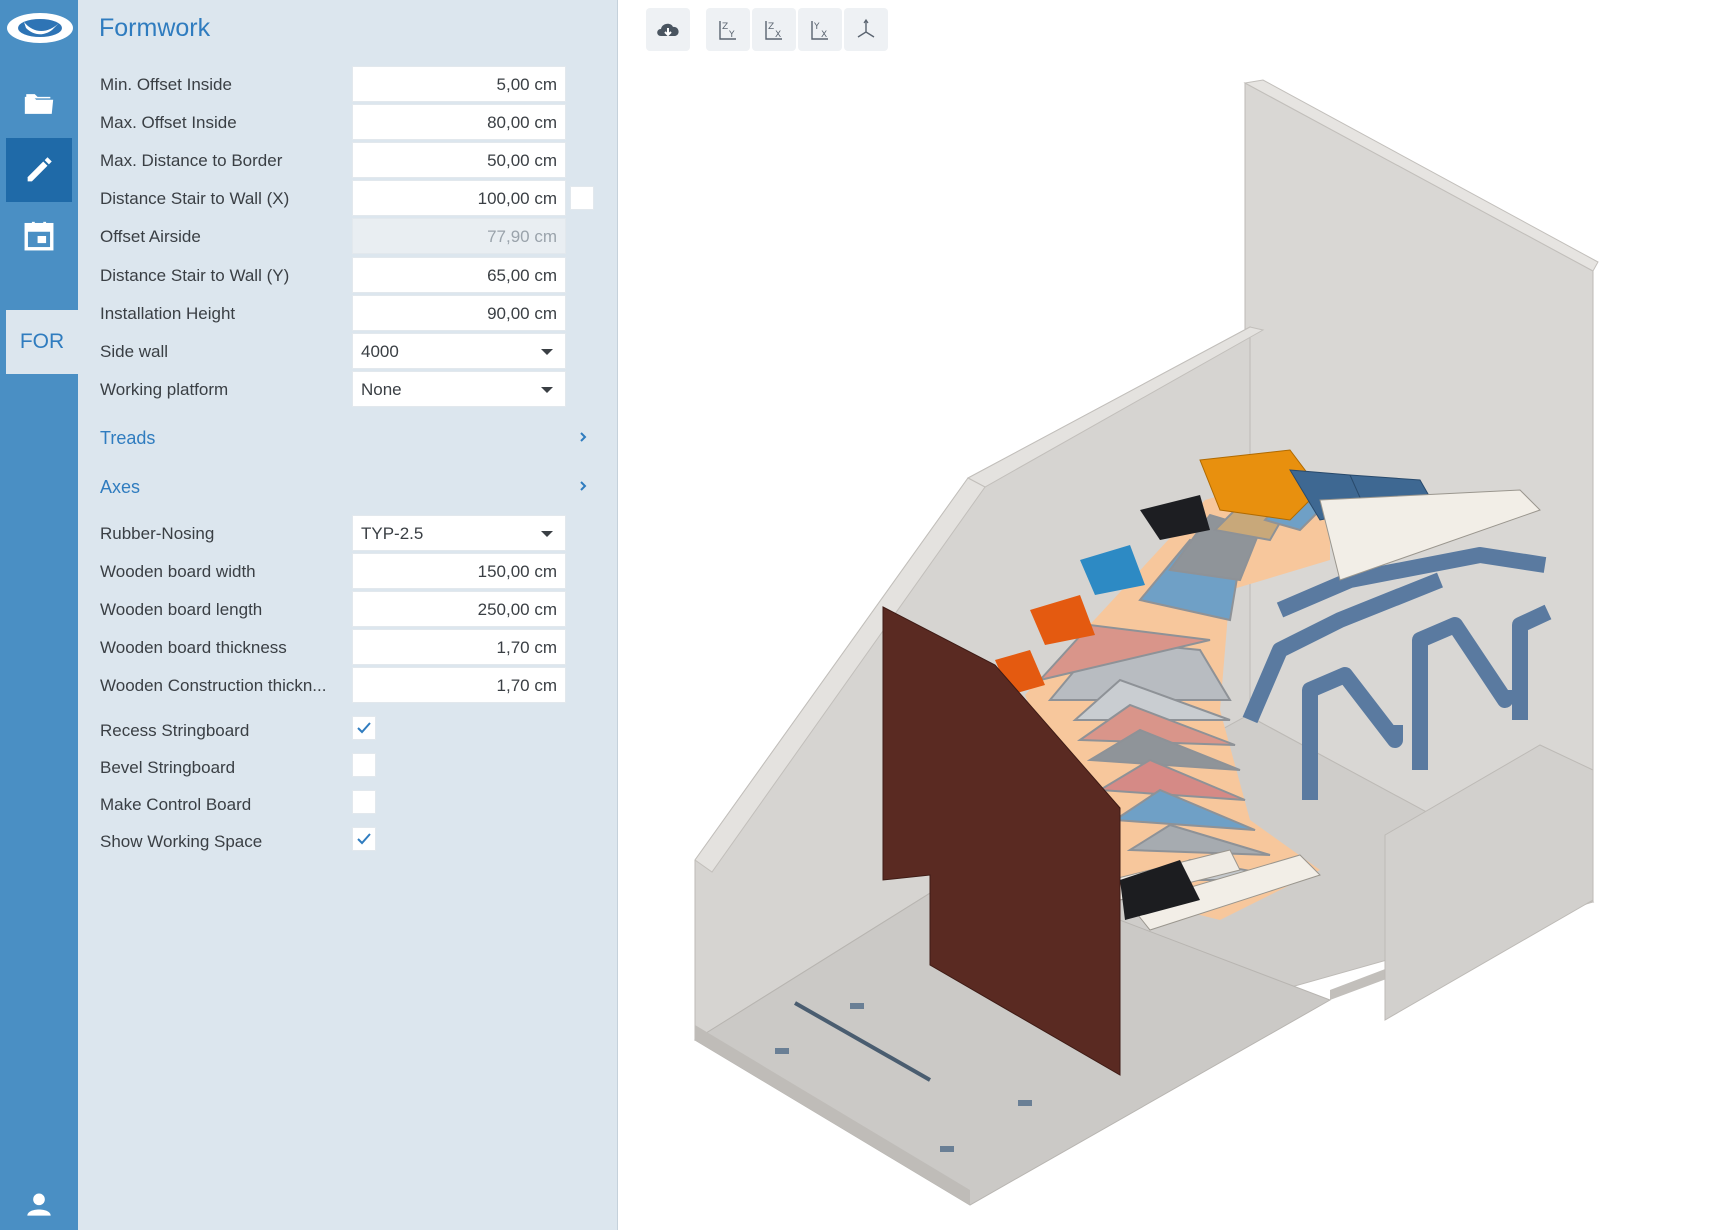 This screenshot has width=1711, height=1230. What do you see at coordinates (134, 351) in the screenshot?
I see `field-label: Side wall` at bounding box center [134, 351].